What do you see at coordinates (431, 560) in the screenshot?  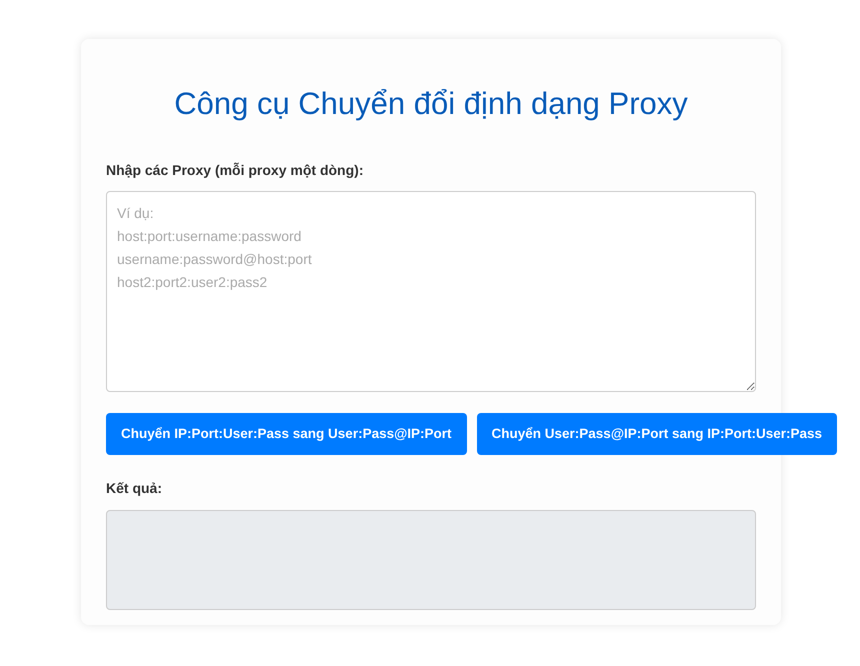 I see `result-field` at bounding box center [431, 560].